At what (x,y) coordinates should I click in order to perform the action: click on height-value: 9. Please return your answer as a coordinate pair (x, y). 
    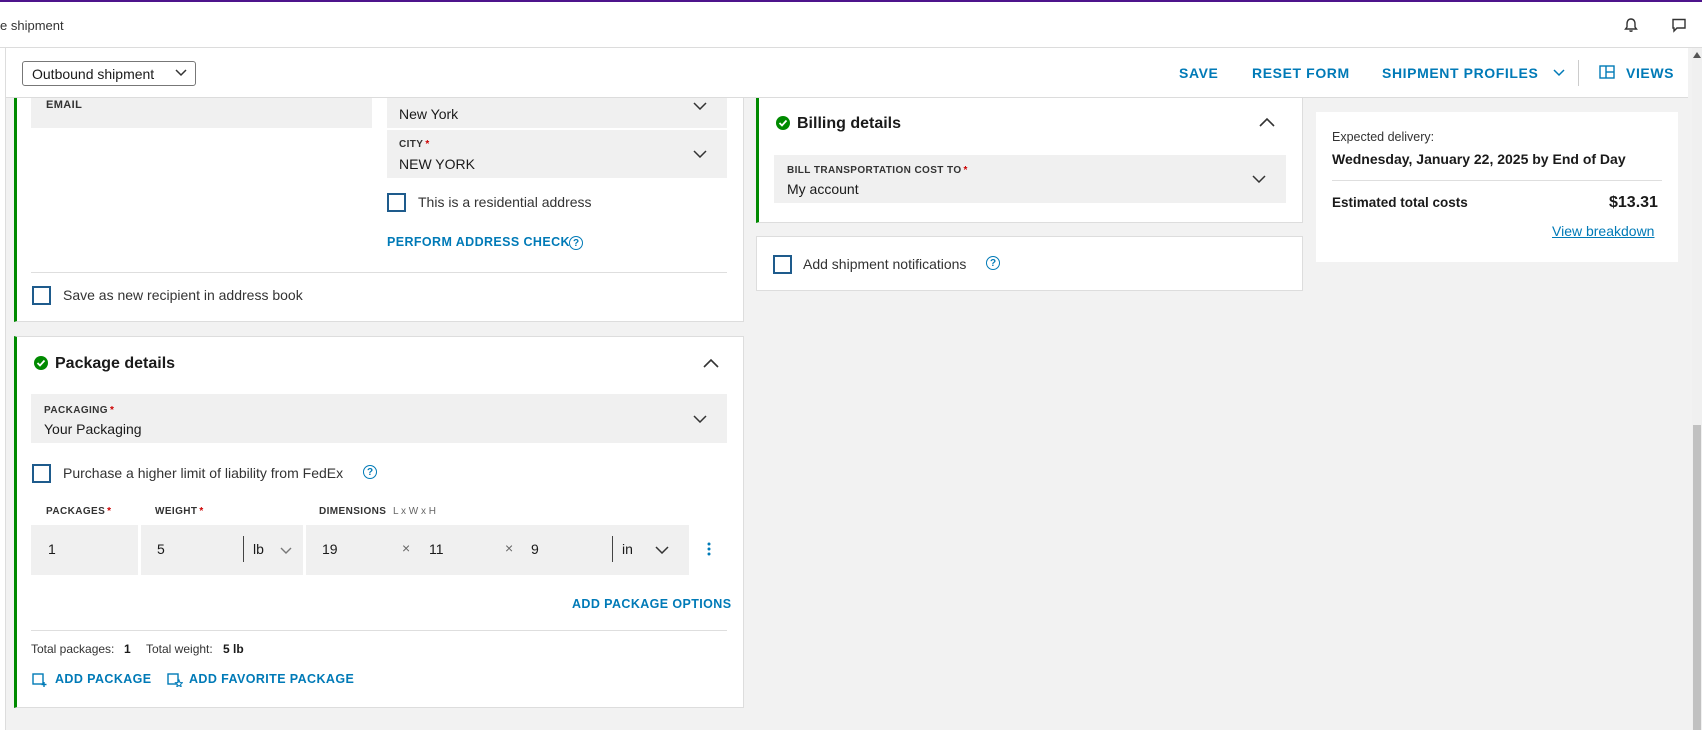
    Looking at the image, I should click on (535, 549).